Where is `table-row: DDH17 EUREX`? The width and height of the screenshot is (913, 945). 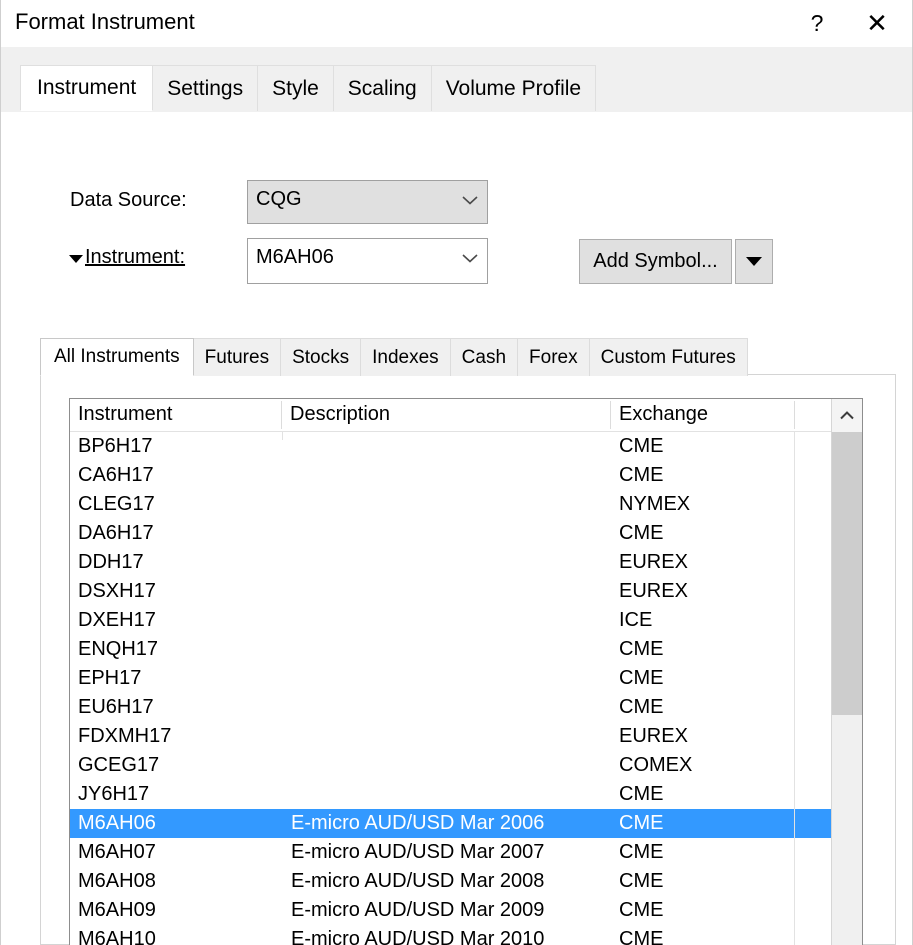 table-row: DDH17 EUREX is located at coordinates (466, 562).